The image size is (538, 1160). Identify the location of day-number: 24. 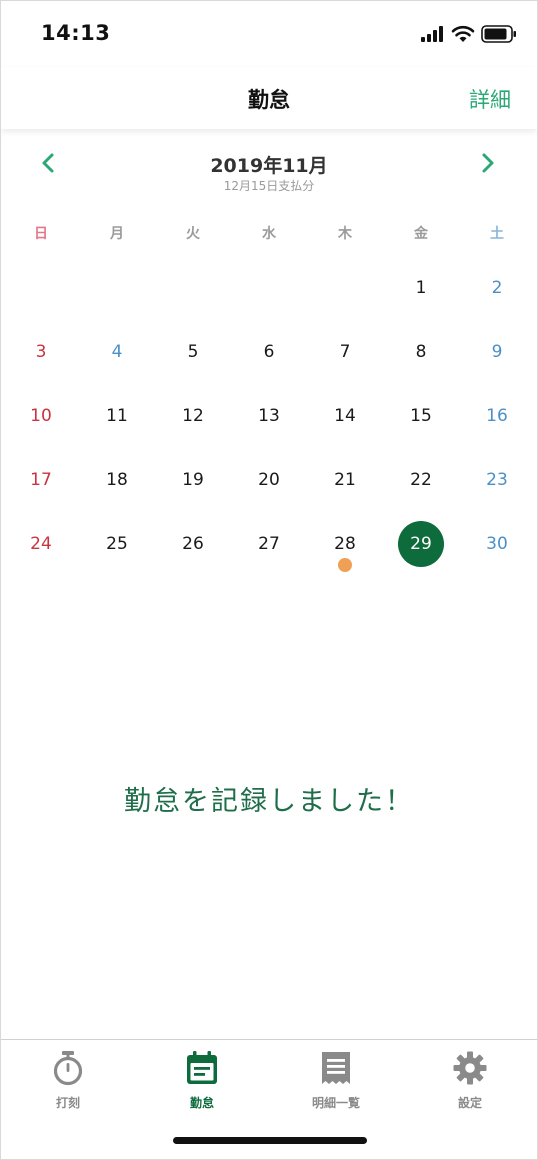
(41, 544).